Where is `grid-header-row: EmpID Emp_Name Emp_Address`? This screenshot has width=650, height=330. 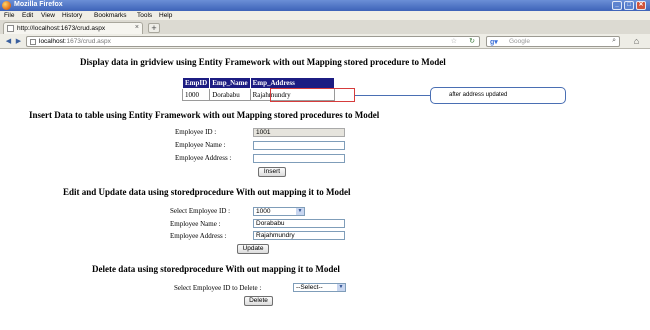
grid-header-row: EmpID Emp_Name Emp_Address is located at coordinates (258, 83).